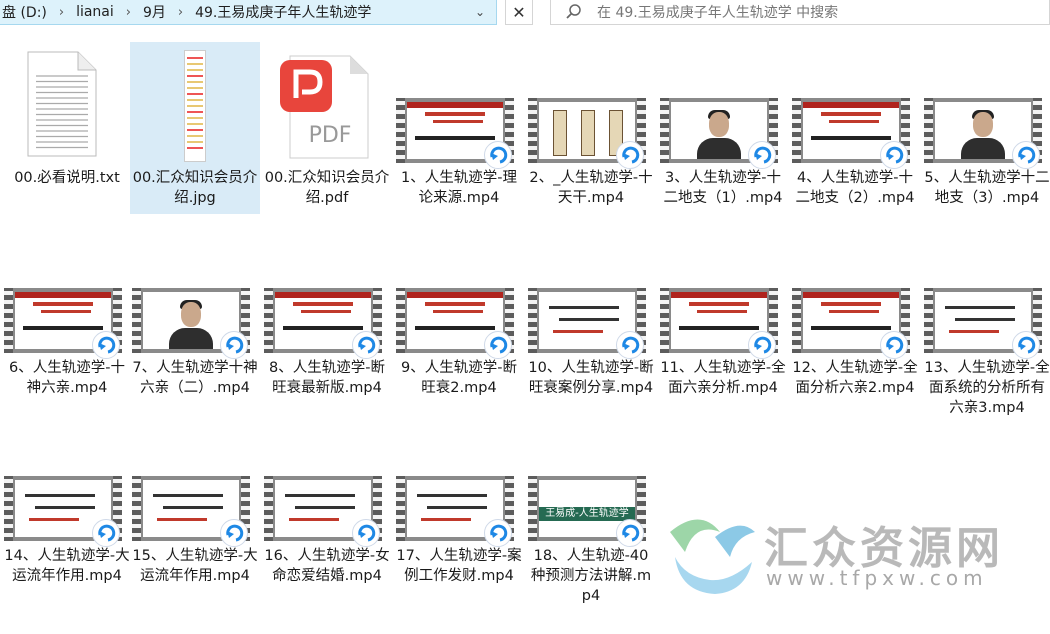 This screenshot has height=634, width=1050. I want to click on breadcrumb-month: 9月, so click(154, 12).